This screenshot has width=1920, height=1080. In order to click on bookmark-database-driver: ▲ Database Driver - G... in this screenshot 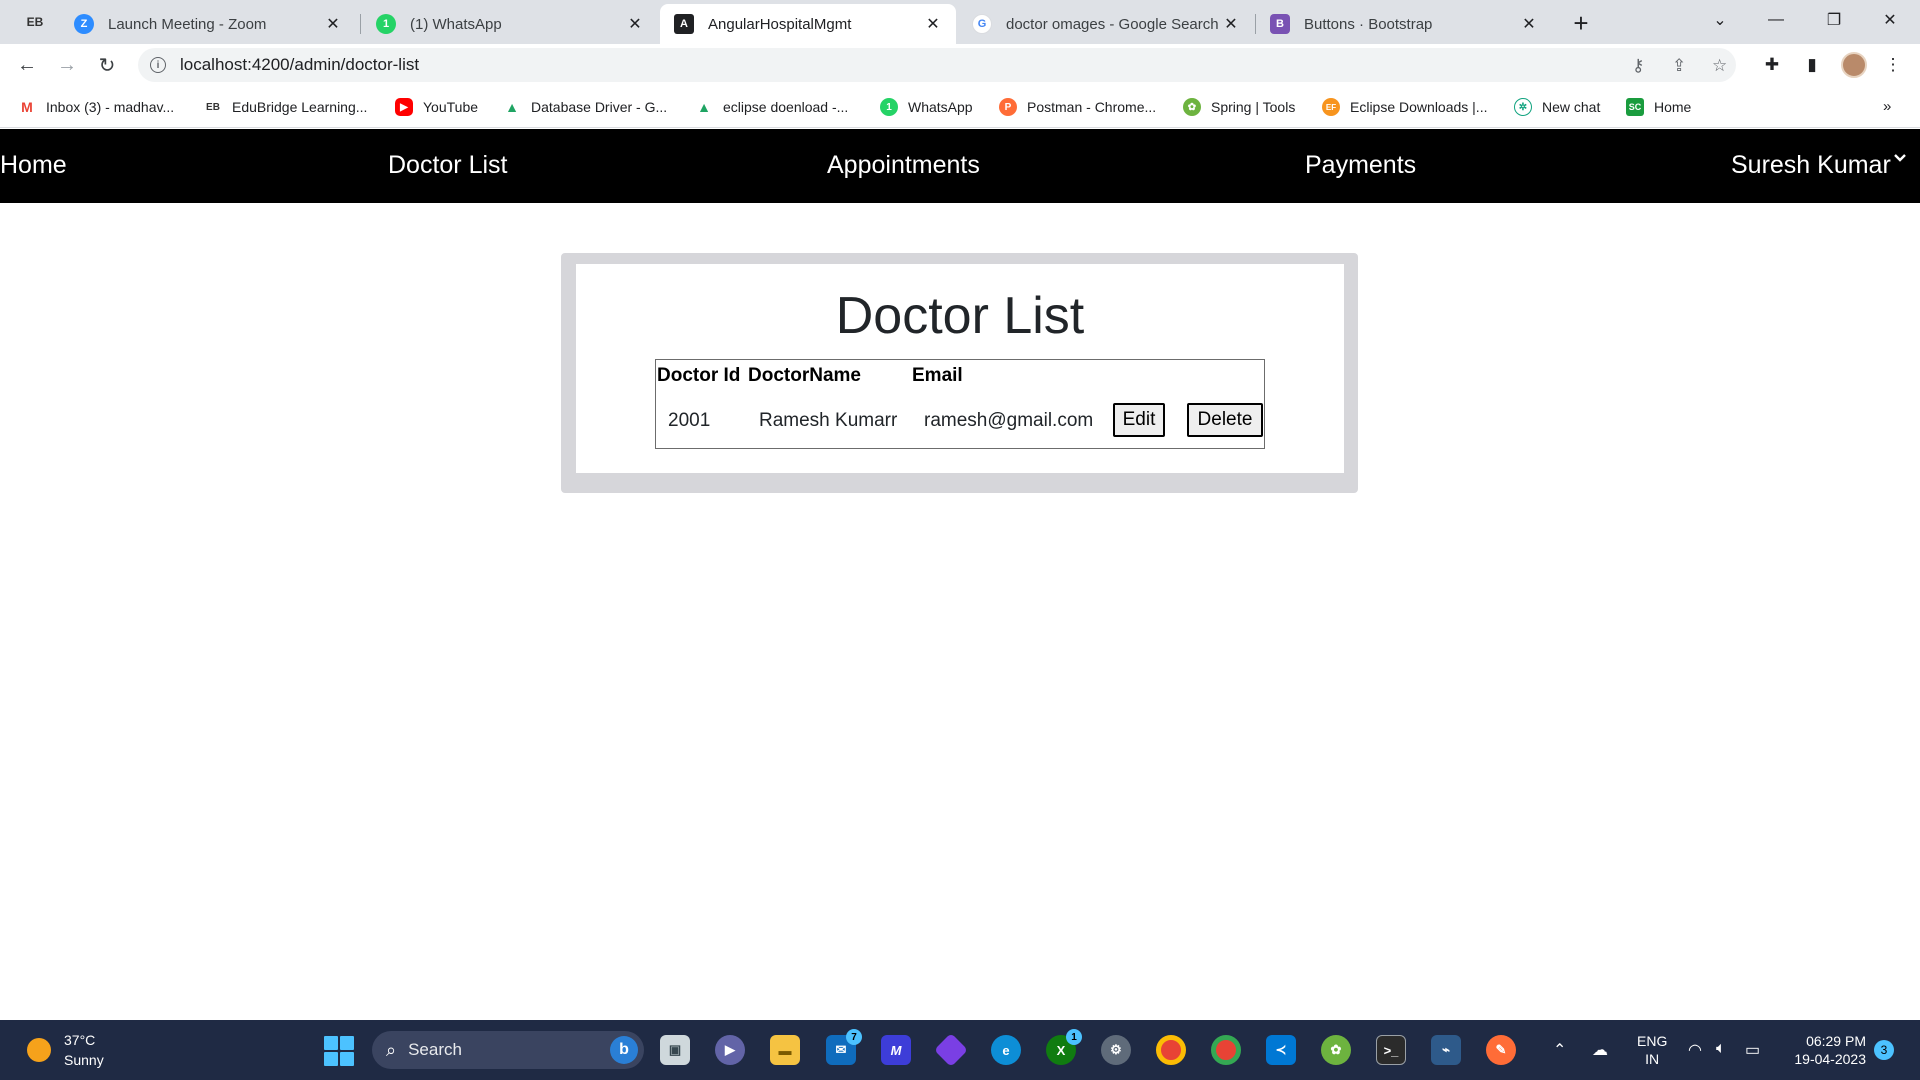, I will do `click(585, 107)`.